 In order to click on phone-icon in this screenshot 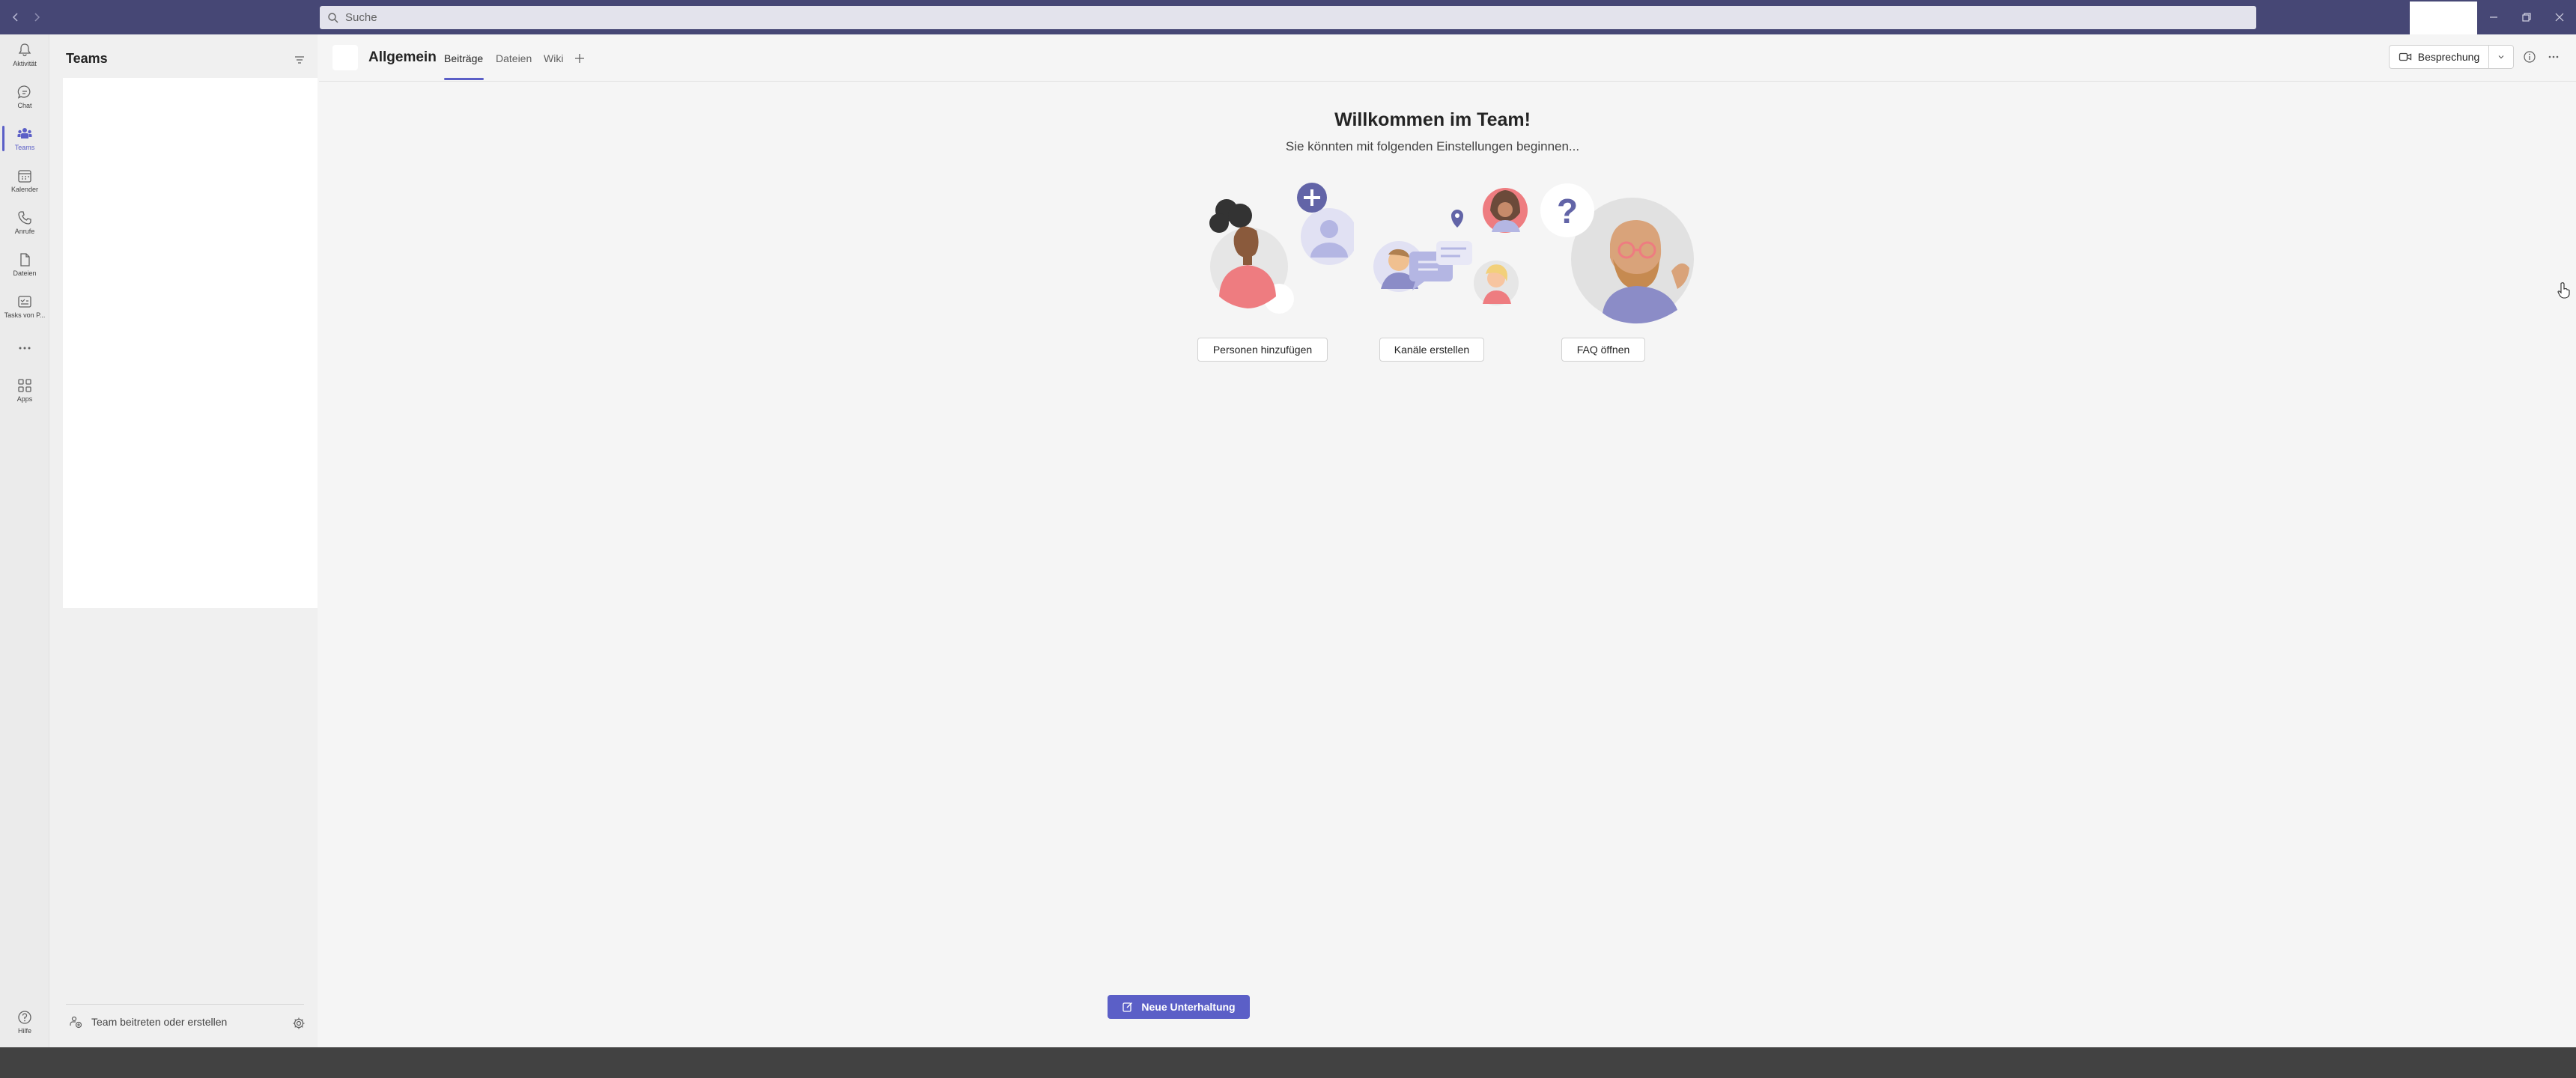, I will do `click(24, 218)`.